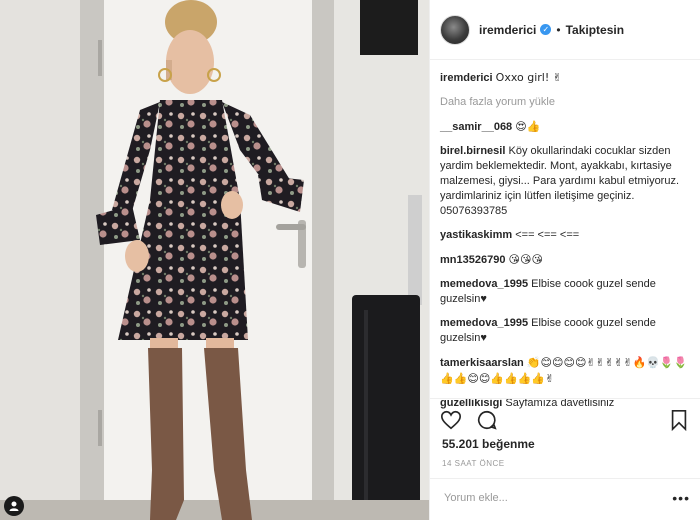  Describe the element at coordinates (547, 235) in the screenshot. I see `comment-text: <== <== <==` at that location.